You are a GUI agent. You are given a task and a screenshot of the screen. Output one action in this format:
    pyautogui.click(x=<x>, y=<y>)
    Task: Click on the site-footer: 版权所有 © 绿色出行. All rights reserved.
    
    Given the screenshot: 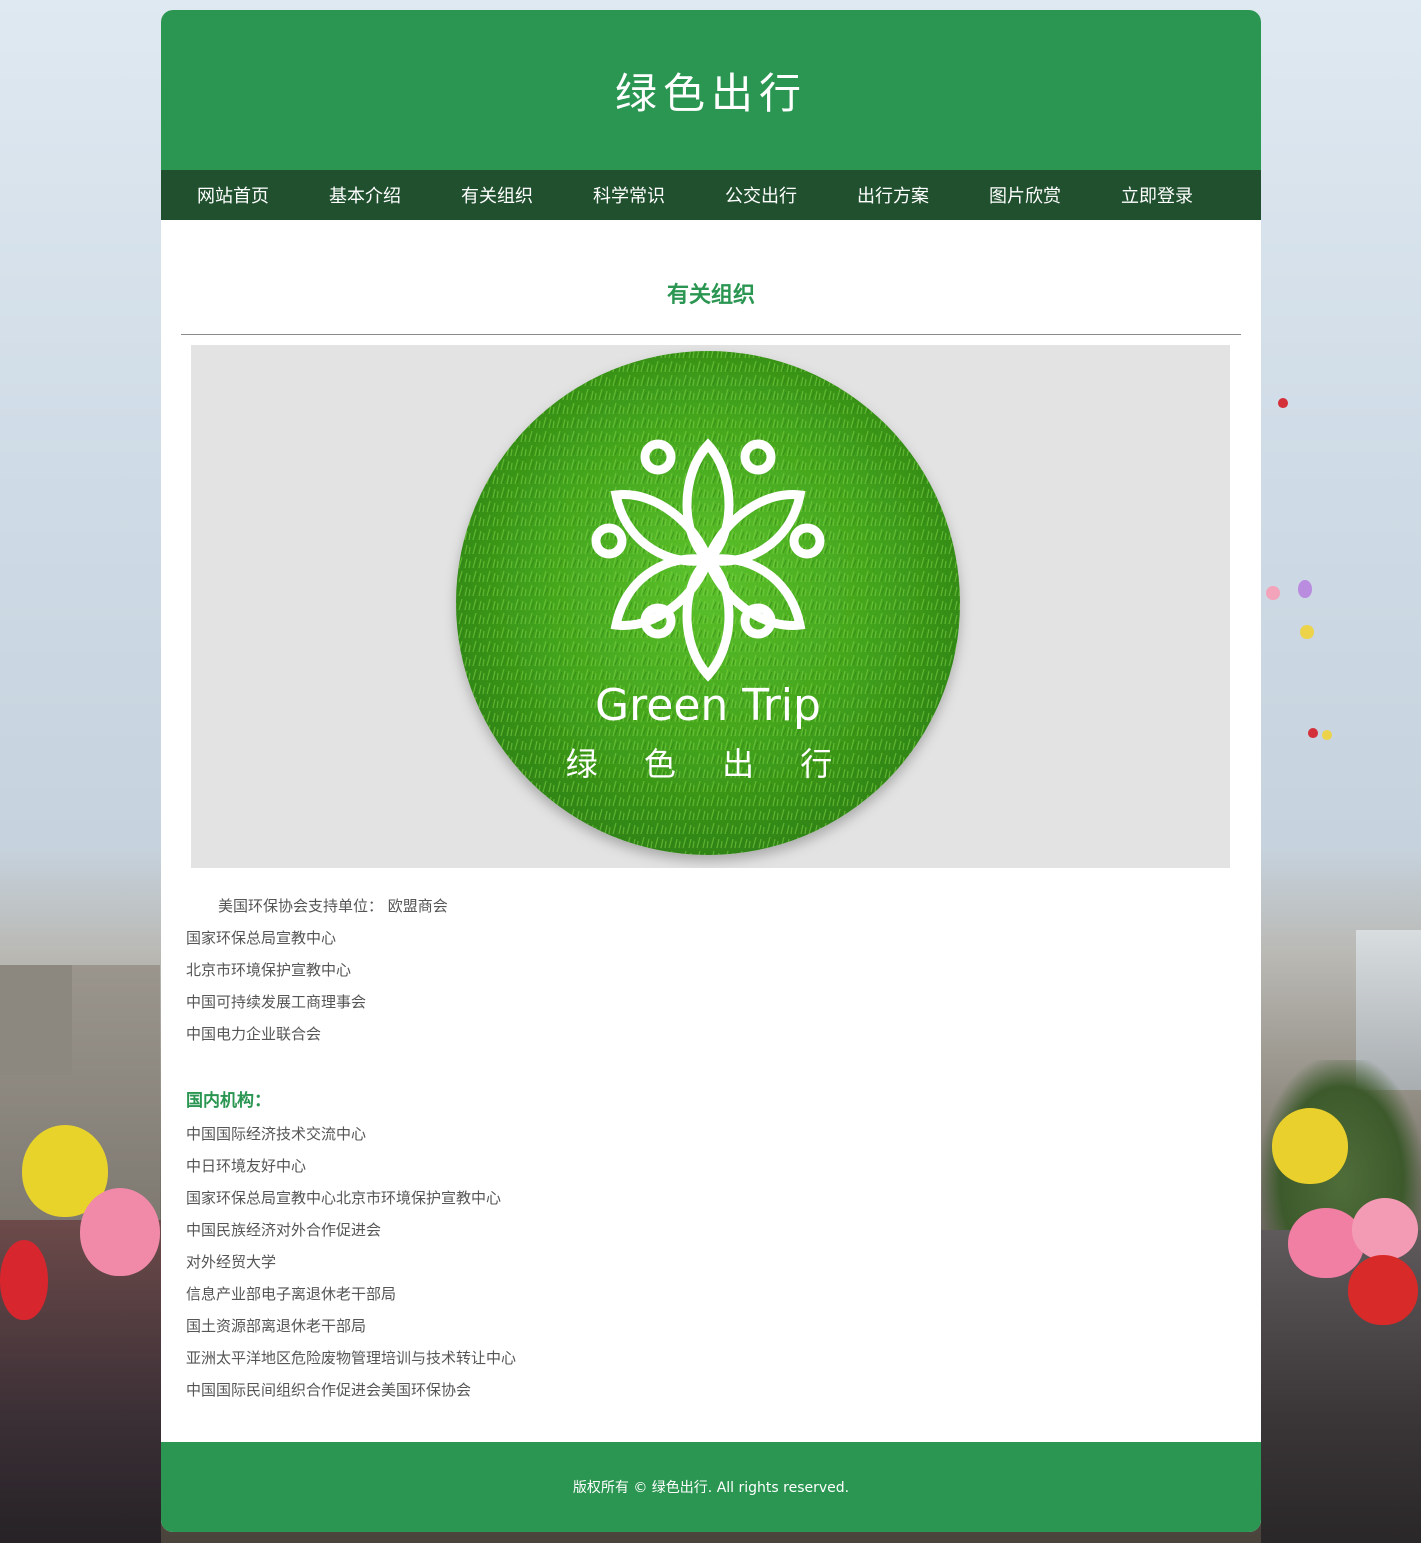 What is the action you would take?
    pyautogui.click(x=711, y=1487)
    